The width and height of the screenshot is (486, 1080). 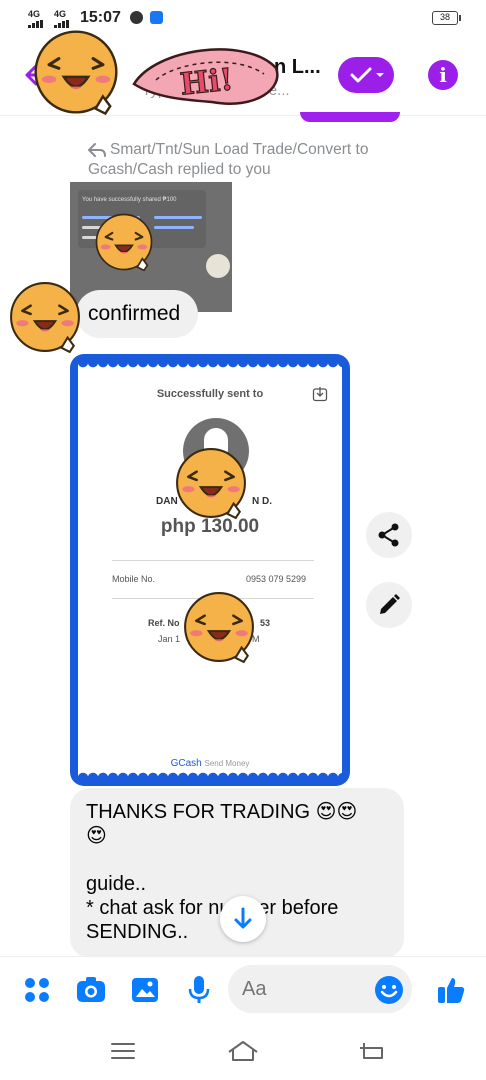 What do you see at coordinates (320, 394) in the screenshot?
I see `download-icon` at bounding box center [320, 394].